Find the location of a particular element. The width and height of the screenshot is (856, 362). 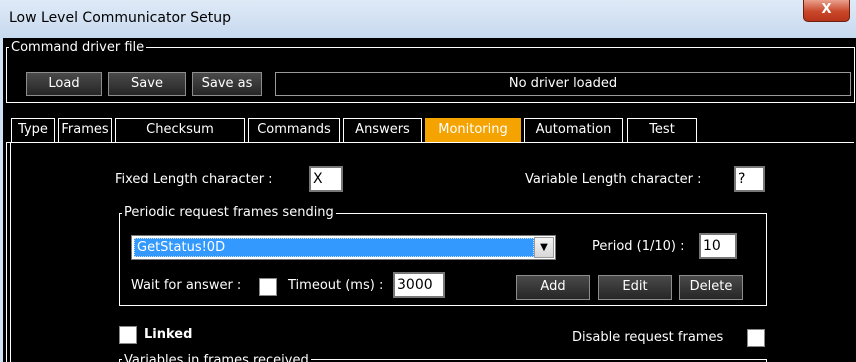

frame-select: GetStatus!0D ▼ is located at coordinates (343, 247).